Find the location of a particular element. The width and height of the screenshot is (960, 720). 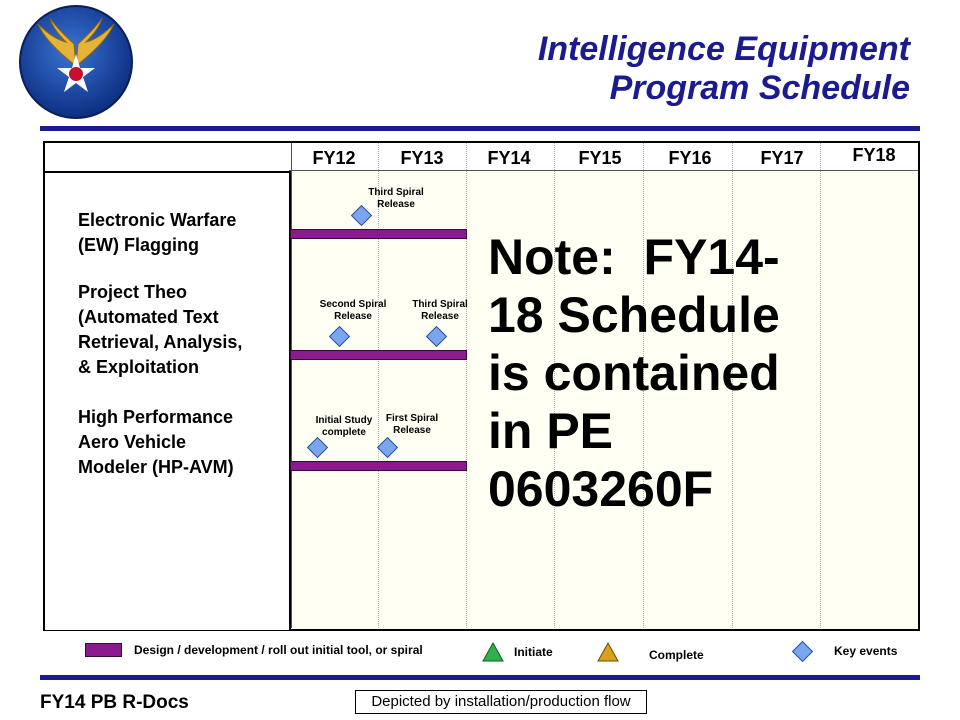

legend-bar-swatch is located at coordinates (103, 650).